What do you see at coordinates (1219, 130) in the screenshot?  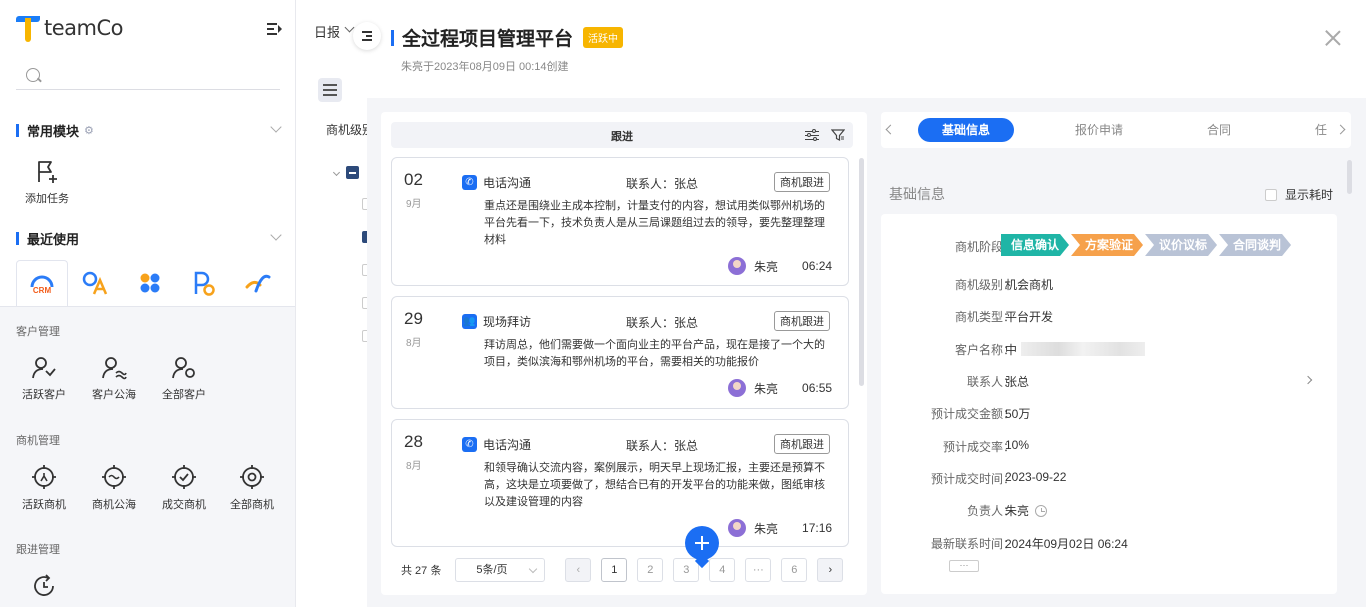 I see `tab-contract: 合同` at bounding box center [1219, 130].